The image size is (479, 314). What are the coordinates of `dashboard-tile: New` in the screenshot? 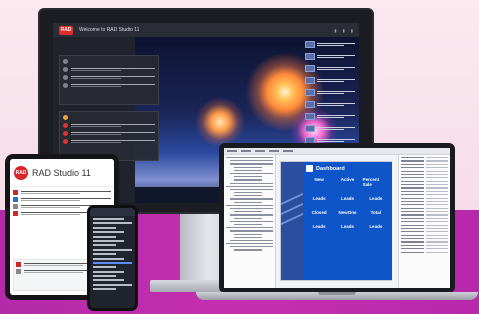 It's located at (319, 182).